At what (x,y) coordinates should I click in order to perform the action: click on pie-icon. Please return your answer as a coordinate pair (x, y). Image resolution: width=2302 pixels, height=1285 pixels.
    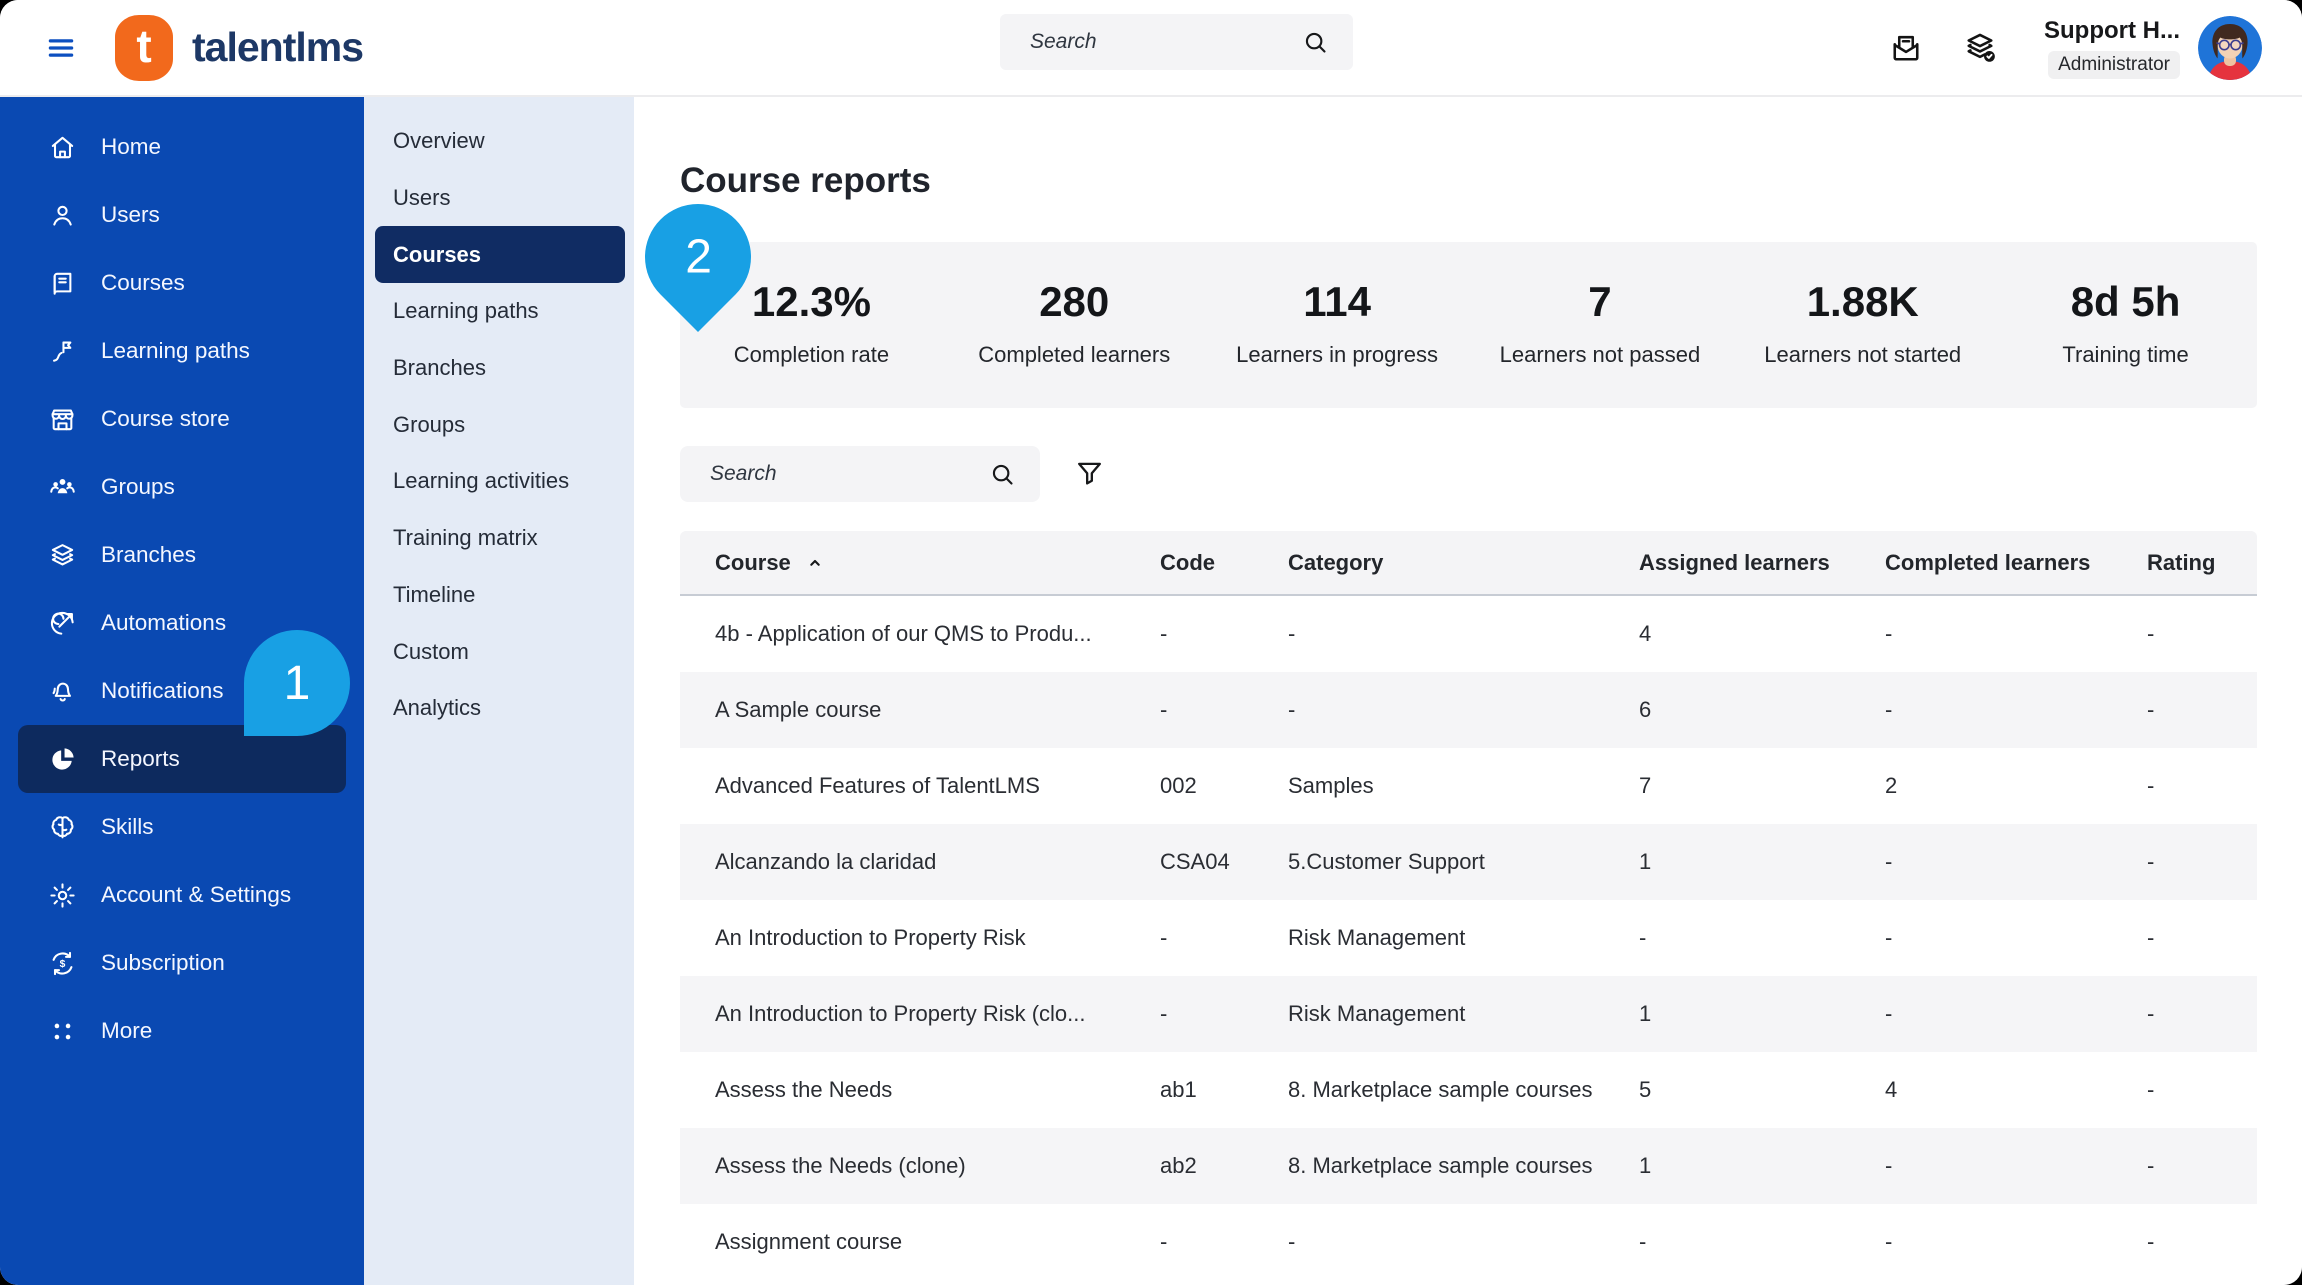
    Looking at the image, I should click on (62, 759).